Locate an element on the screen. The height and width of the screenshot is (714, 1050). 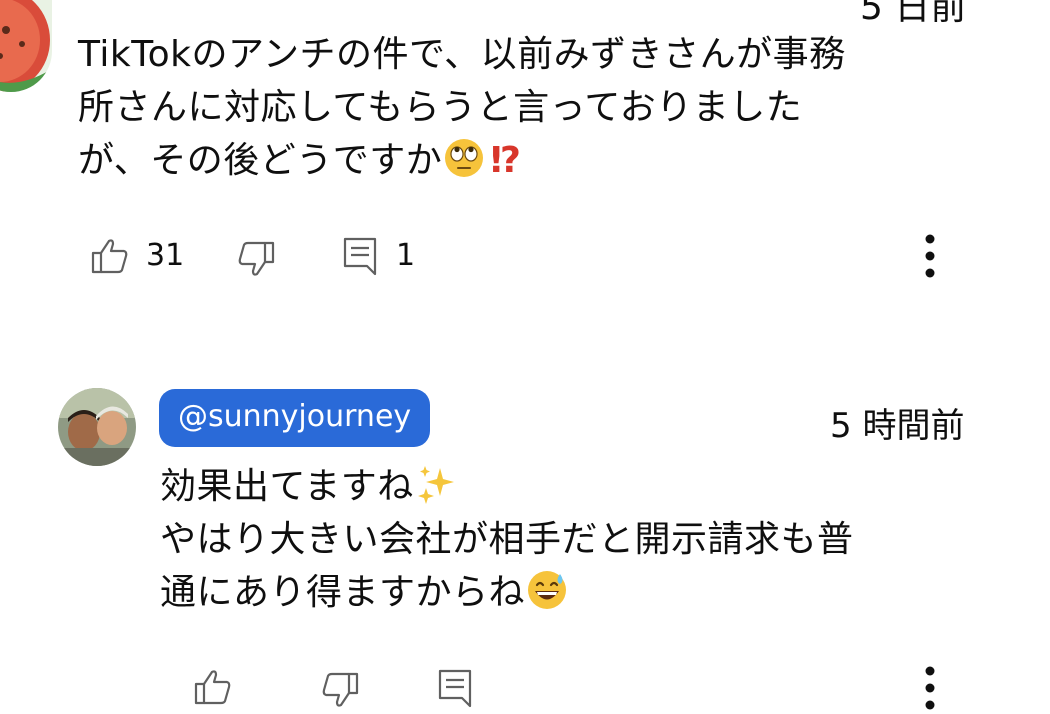
reply-line-text: 通にあり得ますからね is located at coordinates (343, 592).